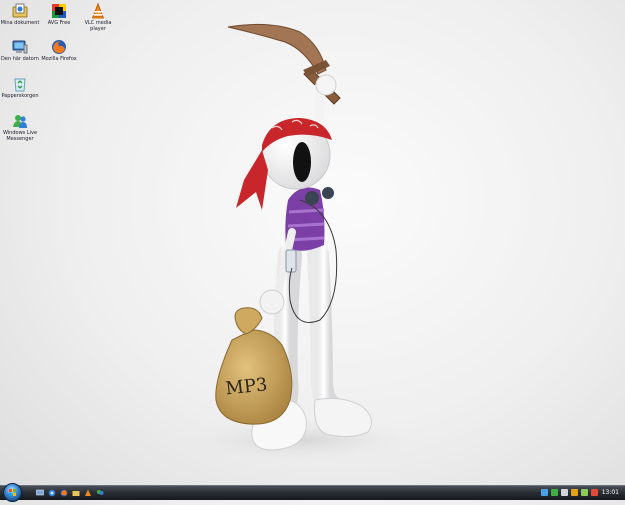 The image size is (625, 505). Describe the element at coordinates (272, 302) in the screenshot. I see `lower-hand` at that location.